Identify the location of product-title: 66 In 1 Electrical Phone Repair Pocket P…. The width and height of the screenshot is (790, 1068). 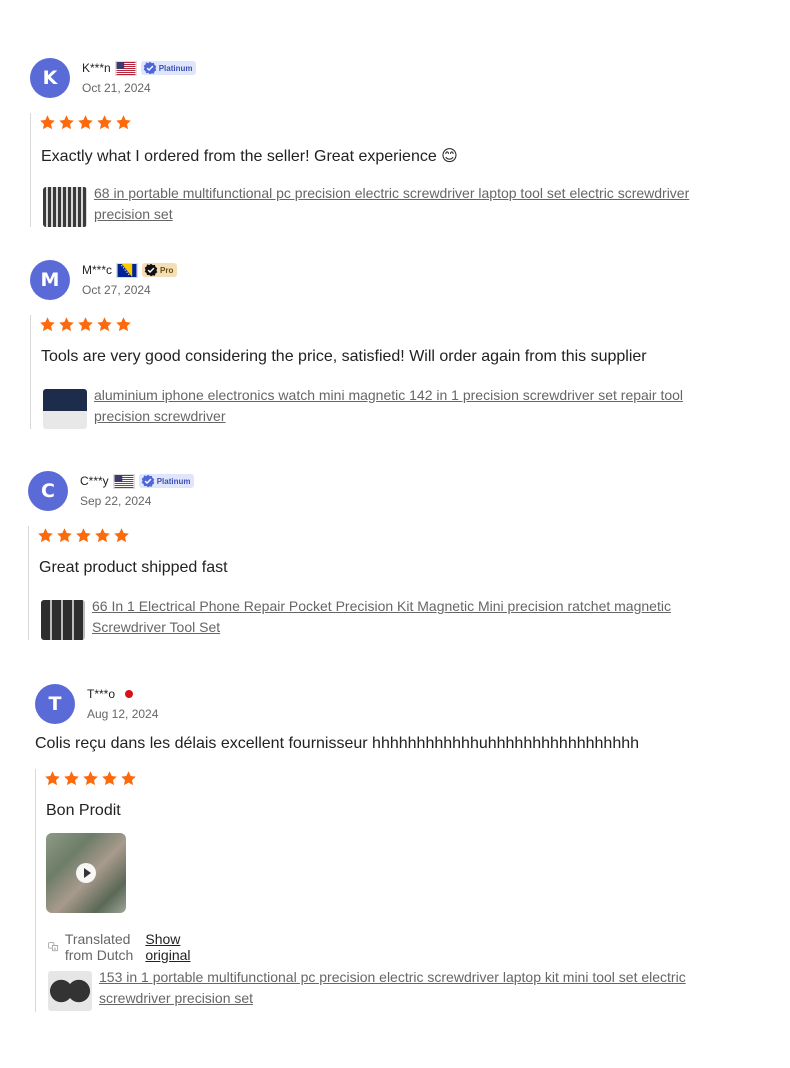
(417, 617).